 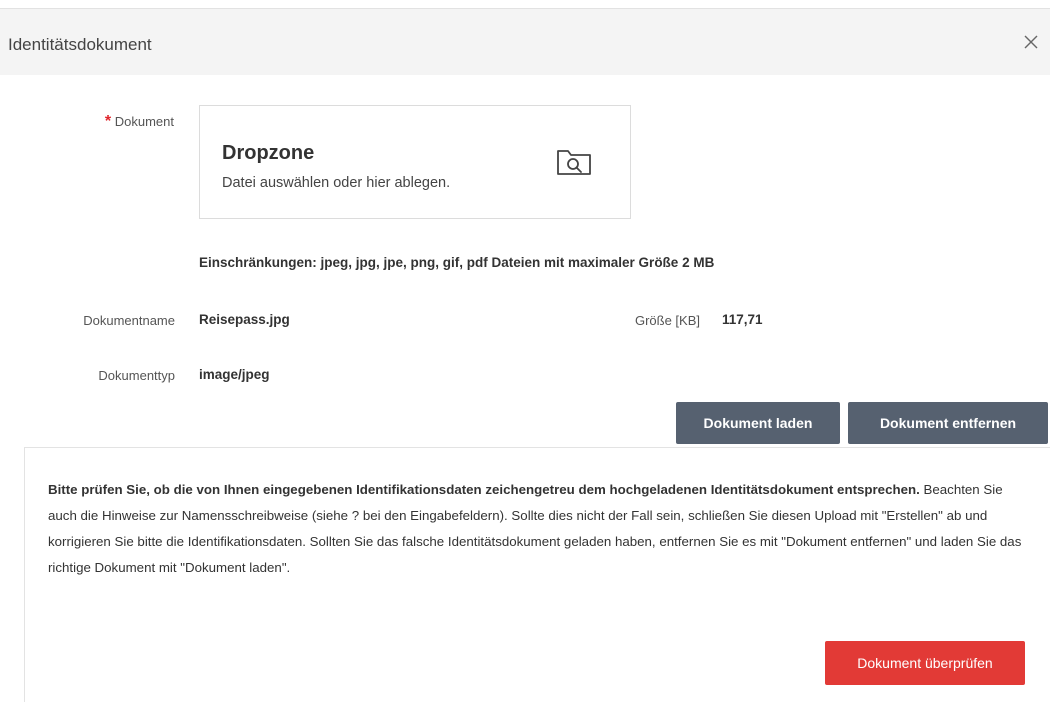 I want to click on size-value: 117,71, so click(x=742, y=319).